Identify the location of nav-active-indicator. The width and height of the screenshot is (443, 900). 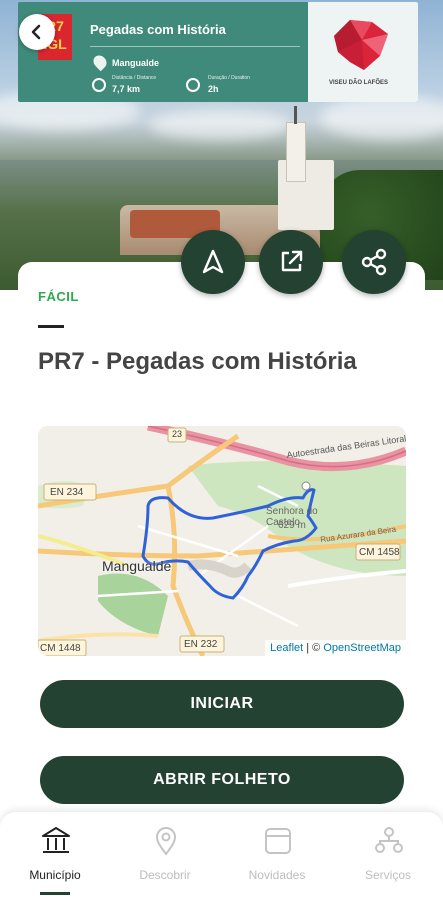
(55, 893).